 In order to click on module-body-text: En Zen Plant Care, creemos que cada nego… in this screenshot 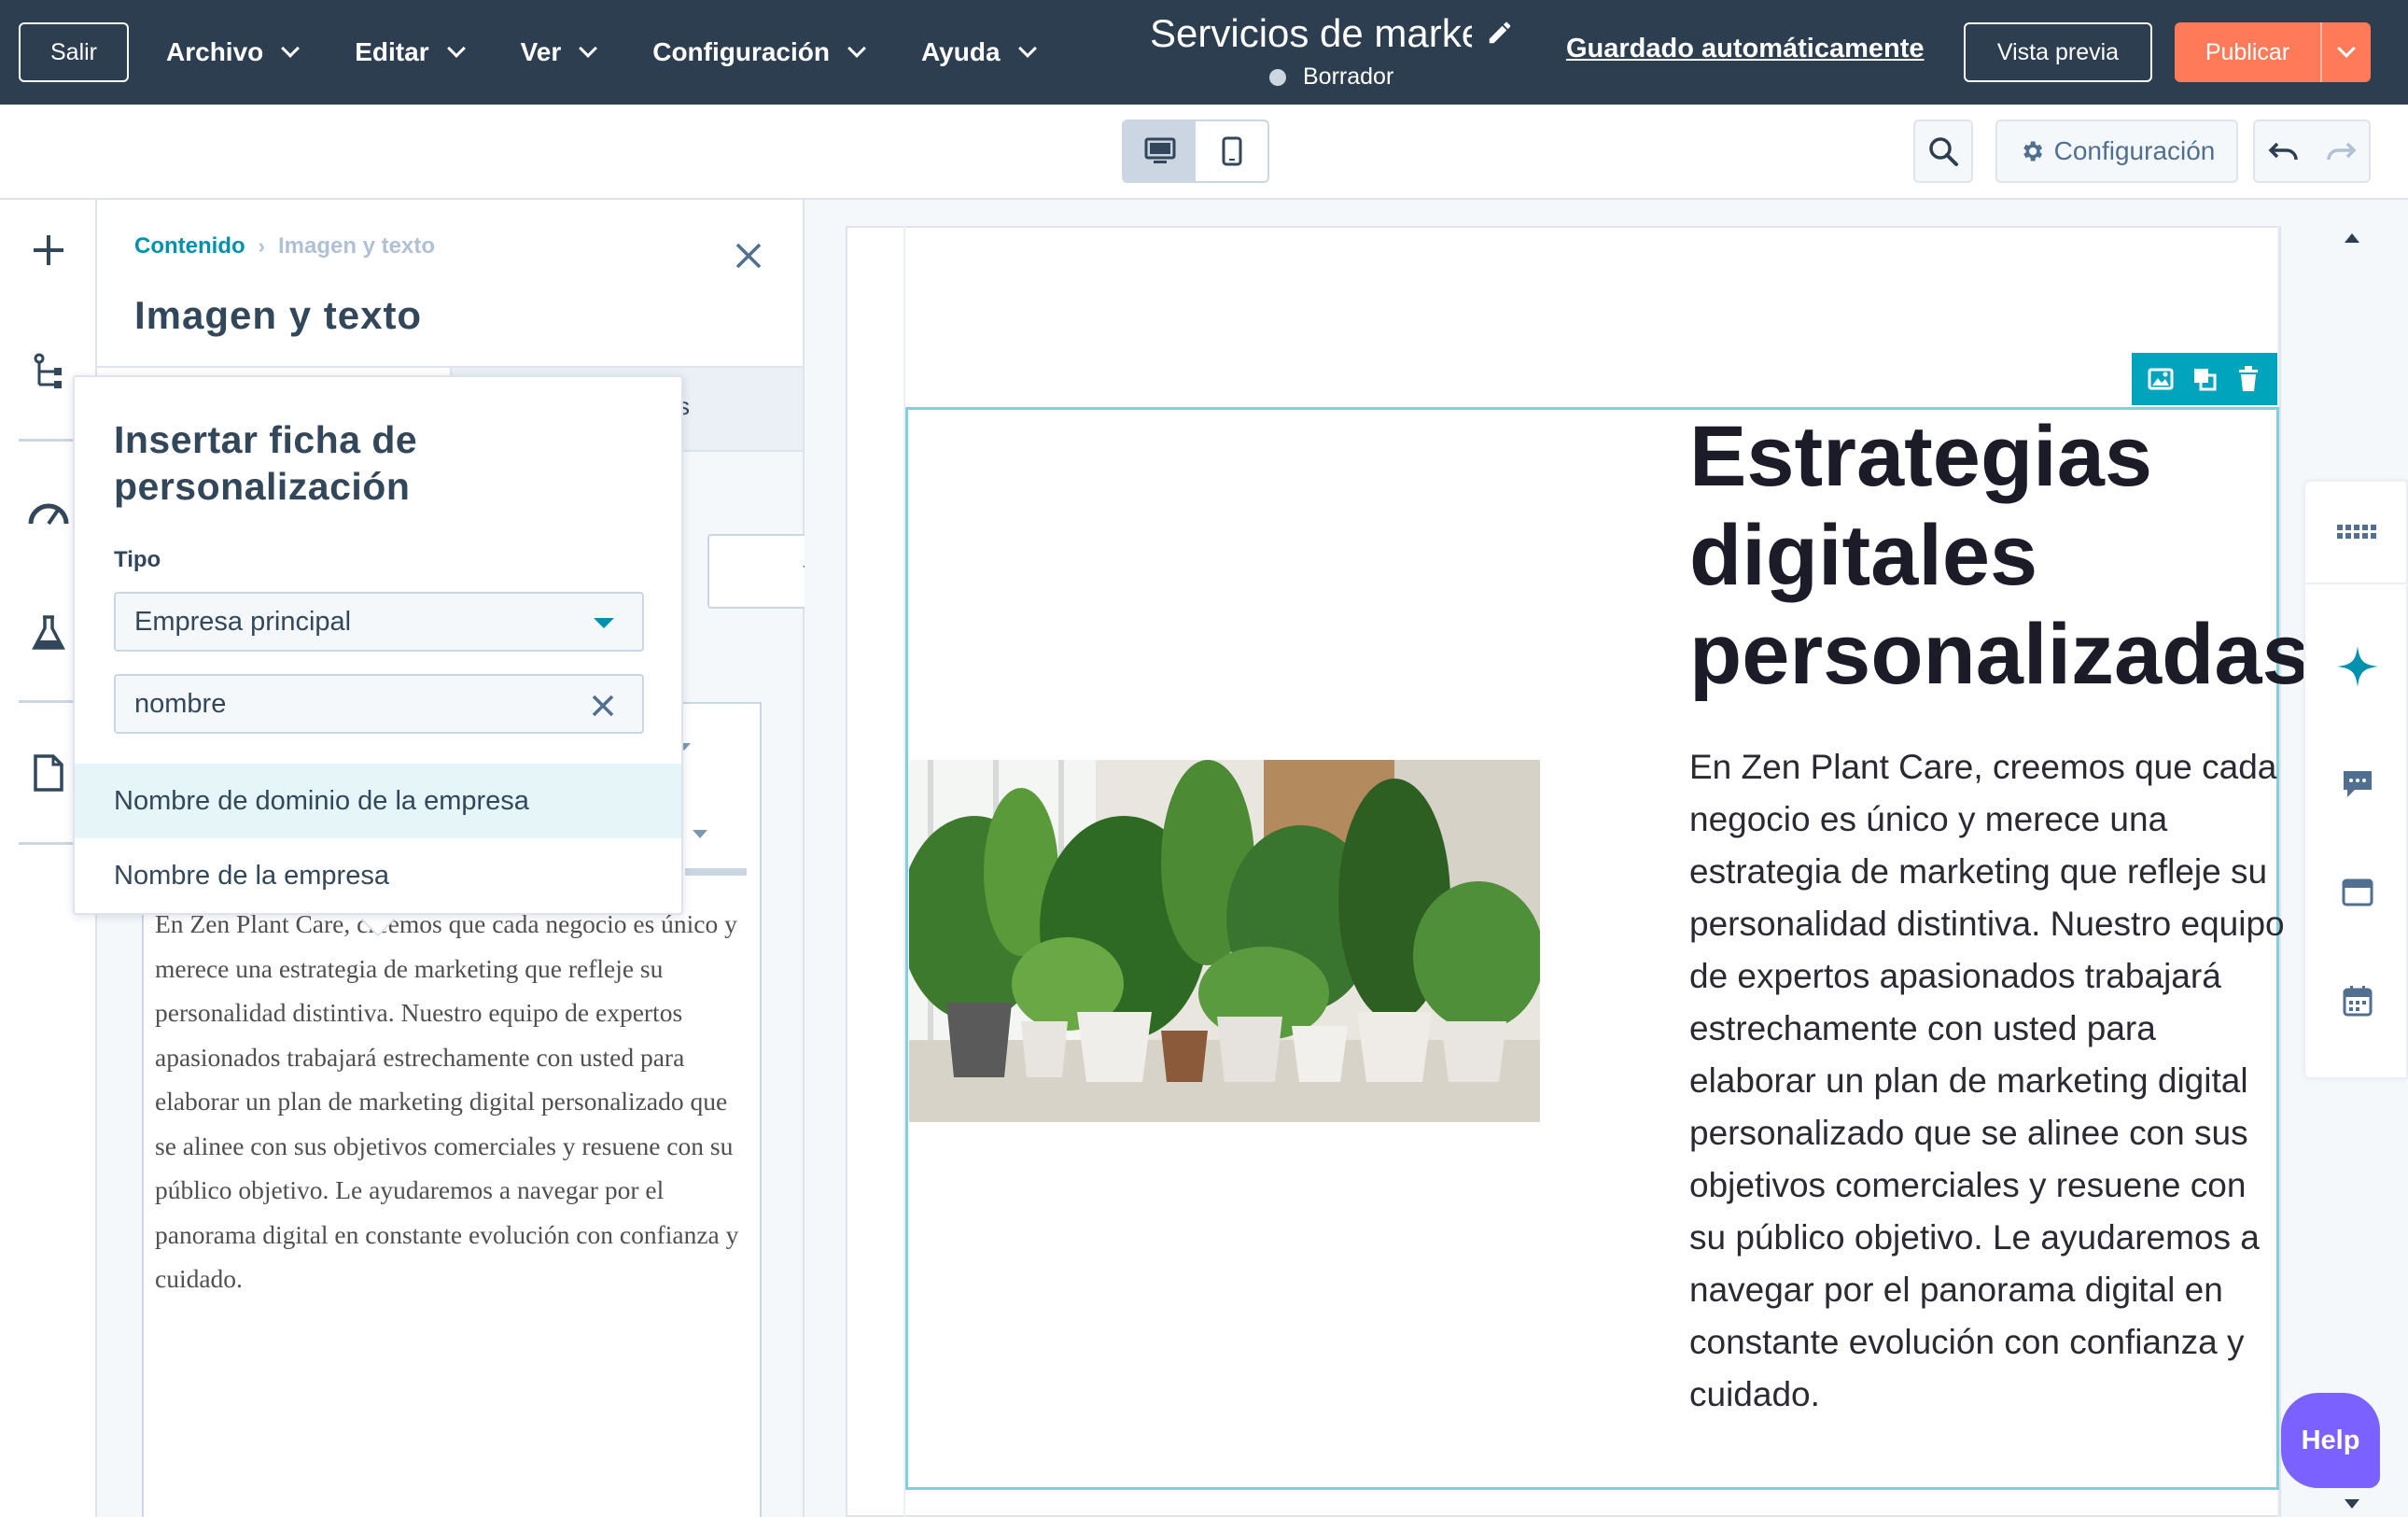, I will do `click(1988, 1081)`.